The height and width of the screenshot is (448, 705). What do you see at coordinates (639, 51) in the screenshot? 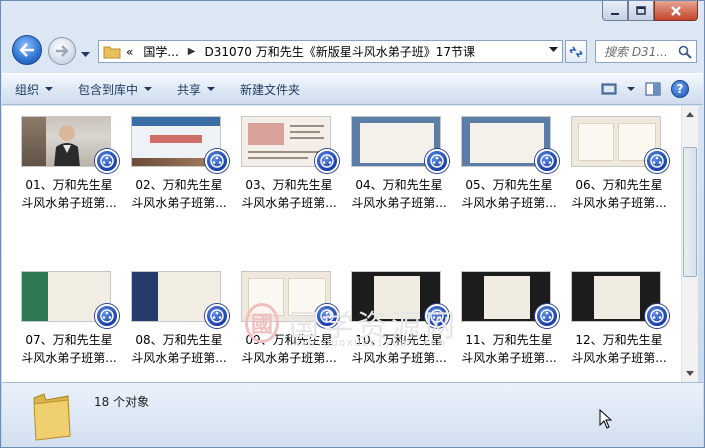
I see `search-input` at bounding box center [639, 51].